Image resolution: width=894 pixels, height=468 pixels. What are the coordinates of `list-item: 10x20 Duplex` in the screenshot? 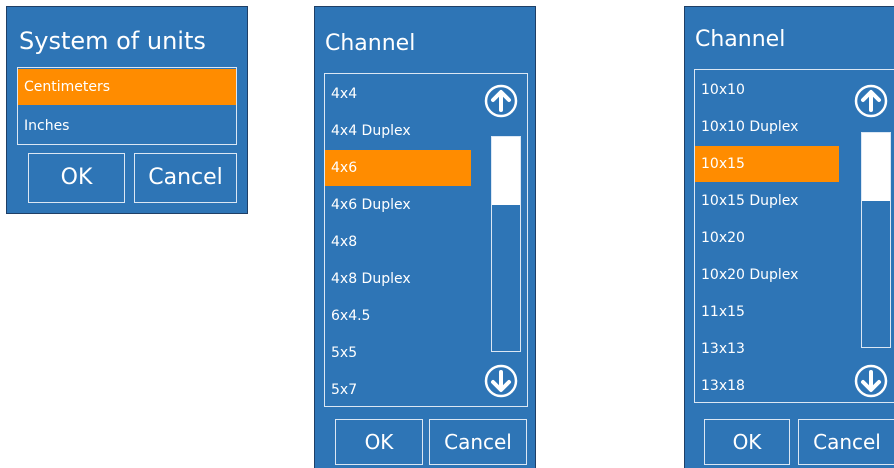 It's located at (769, 275).